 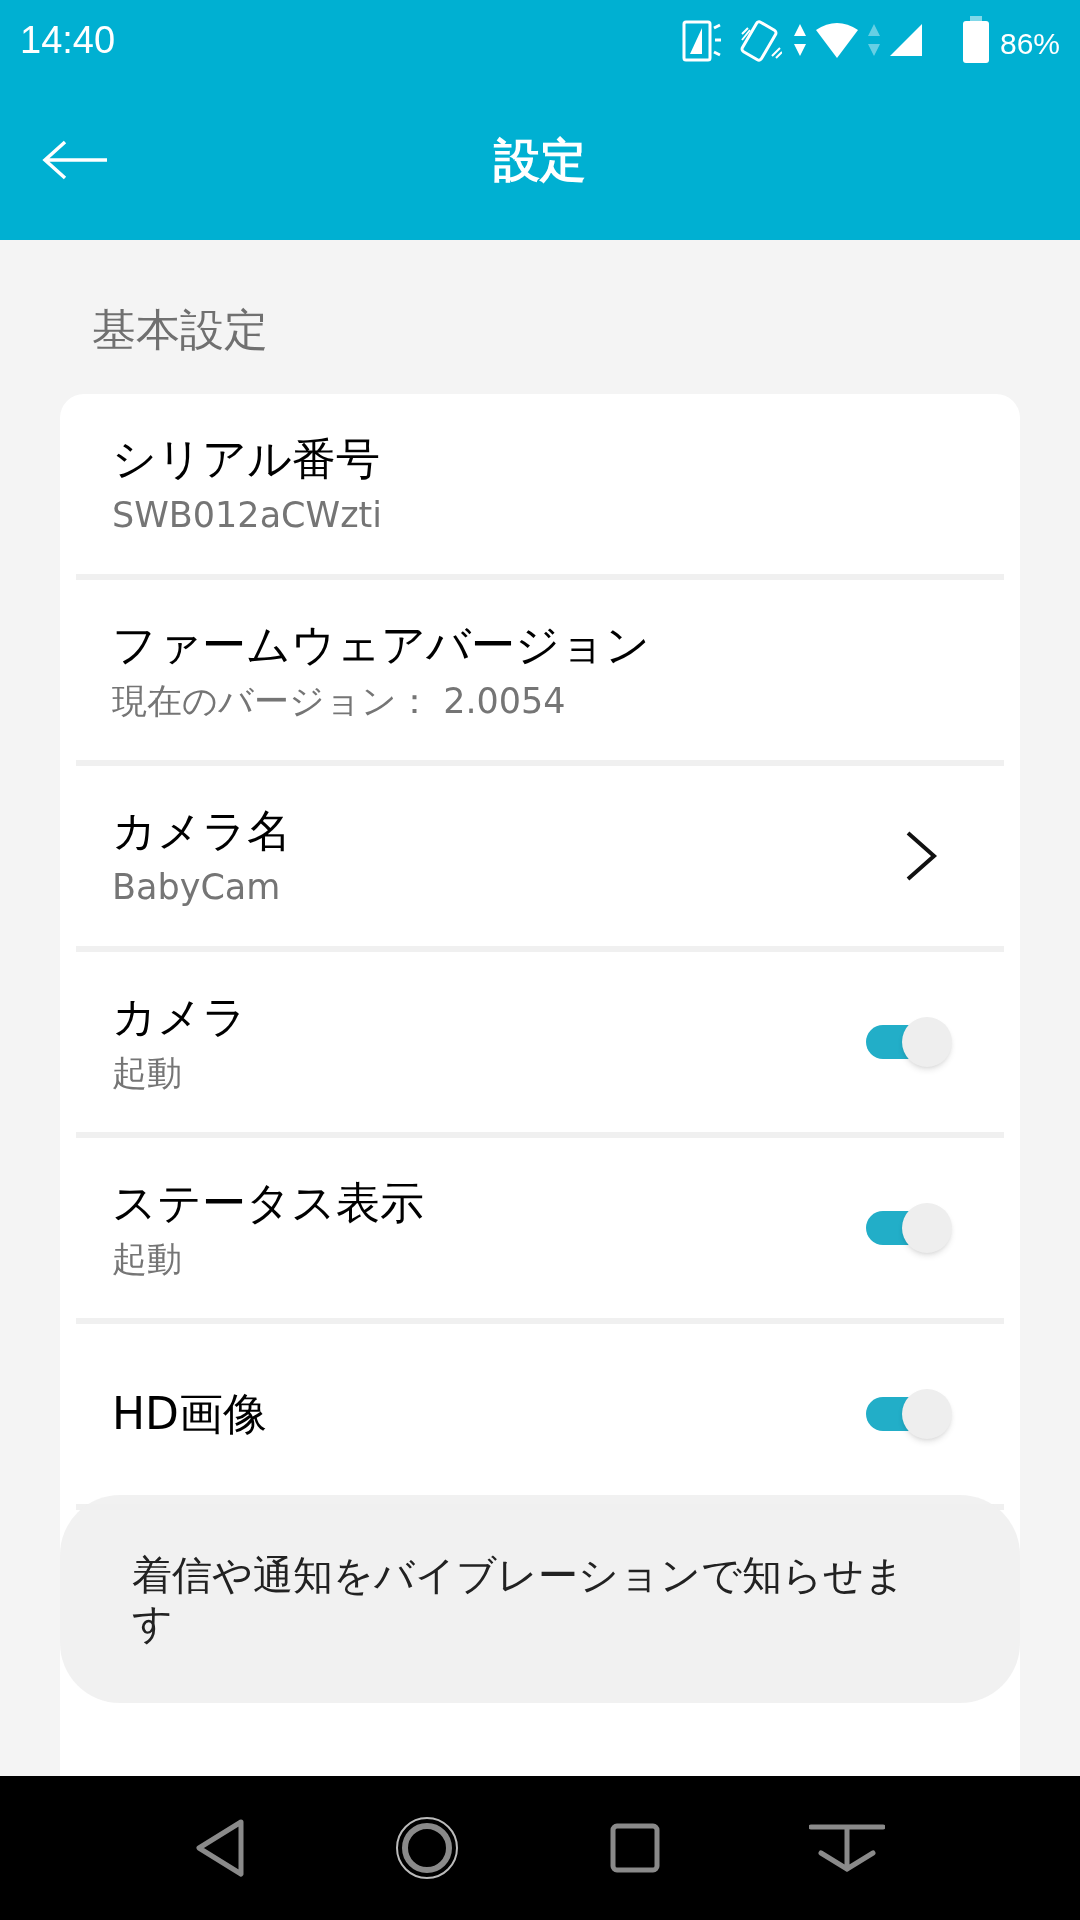 I want to click on row-value: 現在のバージョン： 2.0054, so click(x=339, y=701).